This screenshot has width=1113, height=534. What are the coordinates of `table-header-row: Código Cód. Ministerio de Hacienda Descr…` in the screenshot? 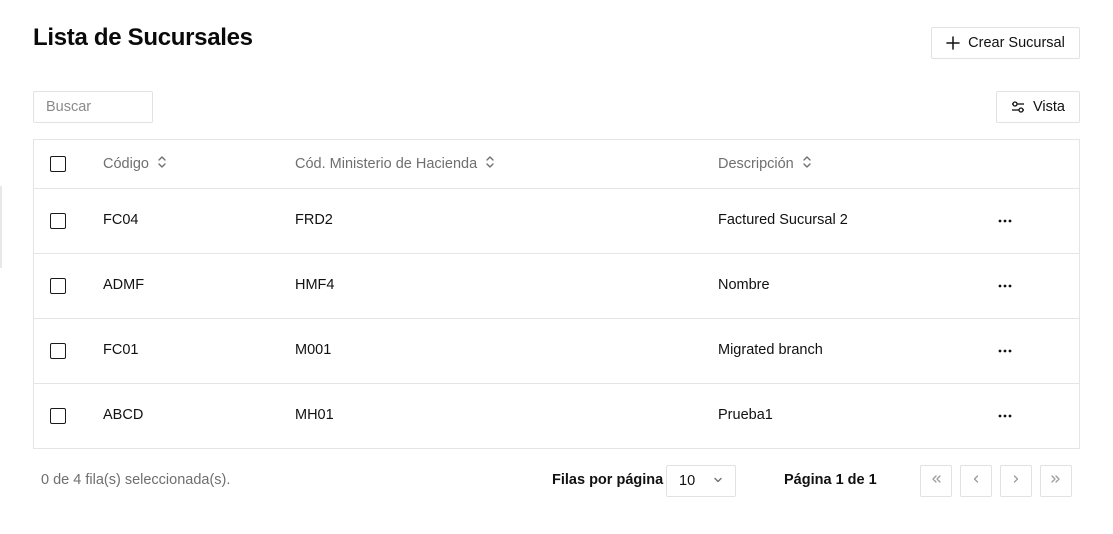 It's located at (556, 164).